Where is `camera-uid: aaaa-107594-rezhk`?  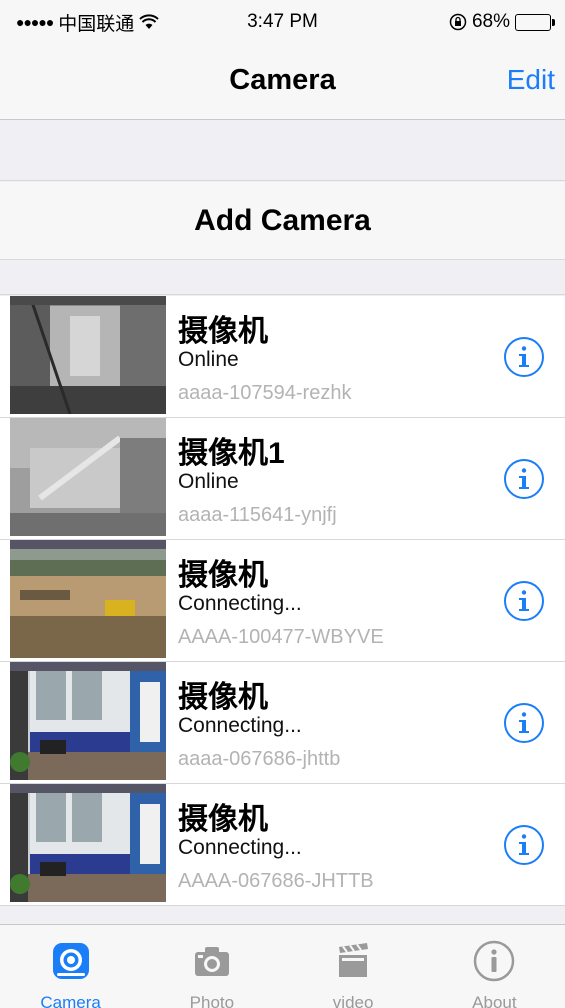 camera-uid: aaaa-107594-rezhk is located at coordinates (265, 393).